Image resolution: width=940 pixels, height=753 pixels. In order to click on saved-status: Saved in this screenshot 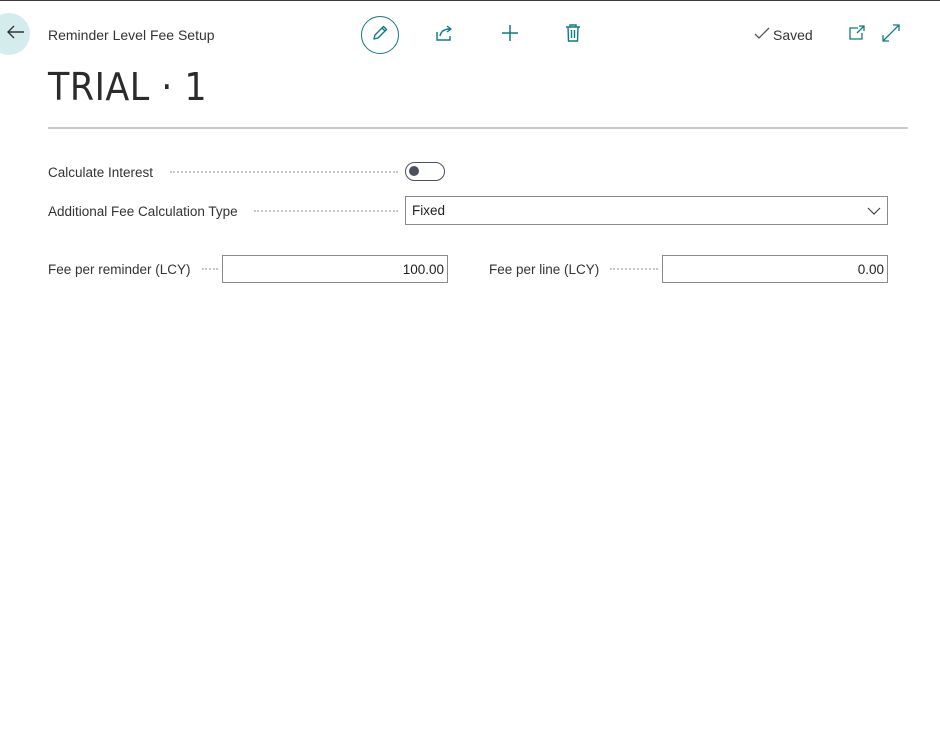, I will do `click(783, 34)`.